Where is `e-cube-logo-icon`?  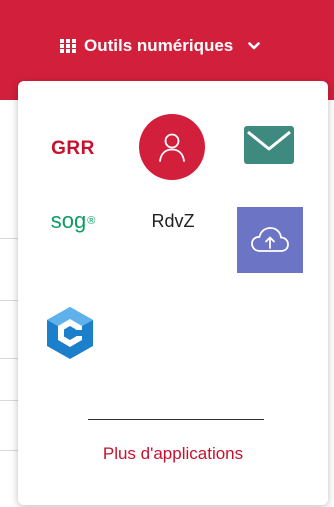 e-cube-logo-icon is located at coordinates (70, 333).